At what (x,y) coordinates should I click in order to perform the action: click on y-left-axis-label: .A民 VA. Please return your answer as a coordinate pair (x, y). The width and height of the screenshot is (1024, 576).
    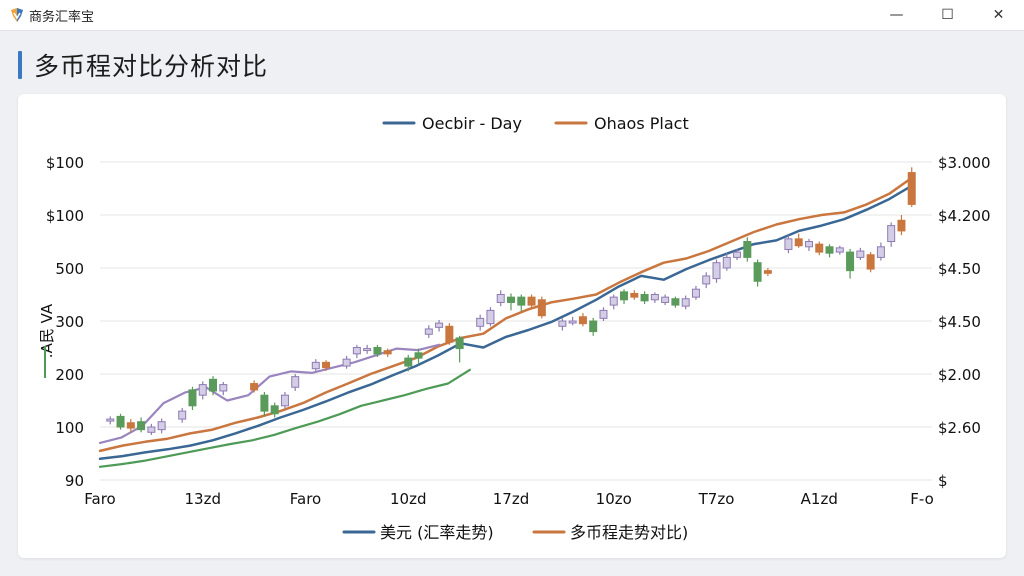
    Looking at the image, I should click on (47, 330).